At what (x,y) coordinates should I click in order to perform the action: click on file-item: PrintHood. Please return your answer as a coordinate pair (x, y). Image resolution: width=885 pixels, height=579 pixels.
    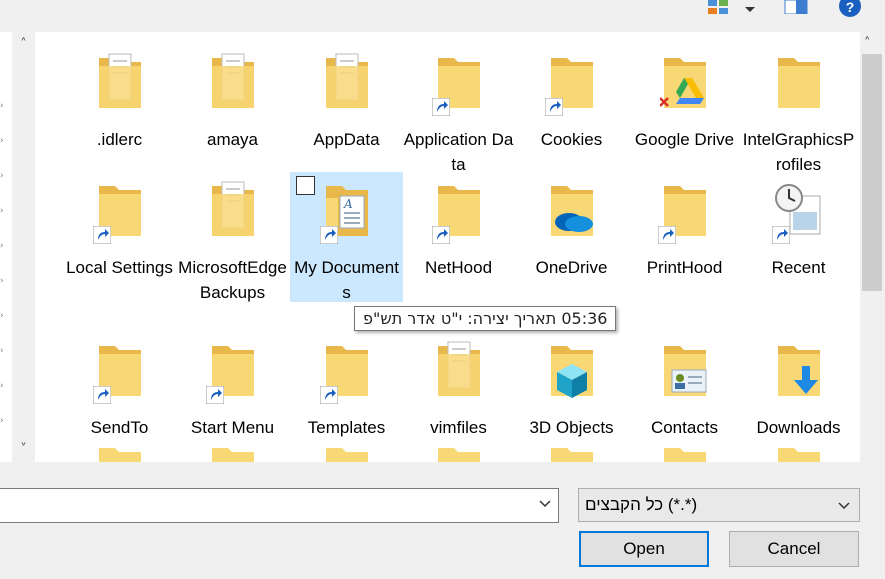
    Looking at the image, I should click on (684, 237).